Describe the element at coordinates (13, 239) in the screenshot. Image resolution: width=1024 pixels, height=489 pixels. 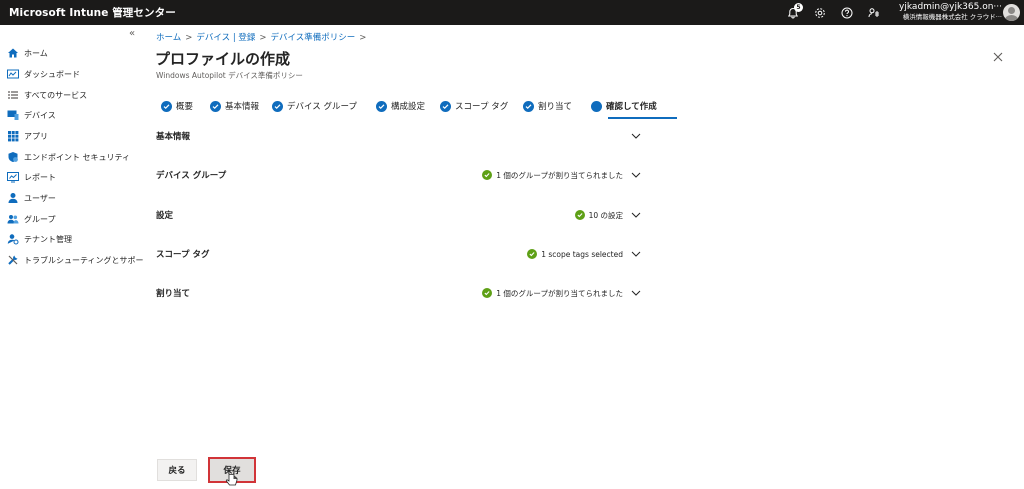
I see `tenant-admin-icon` at that location.